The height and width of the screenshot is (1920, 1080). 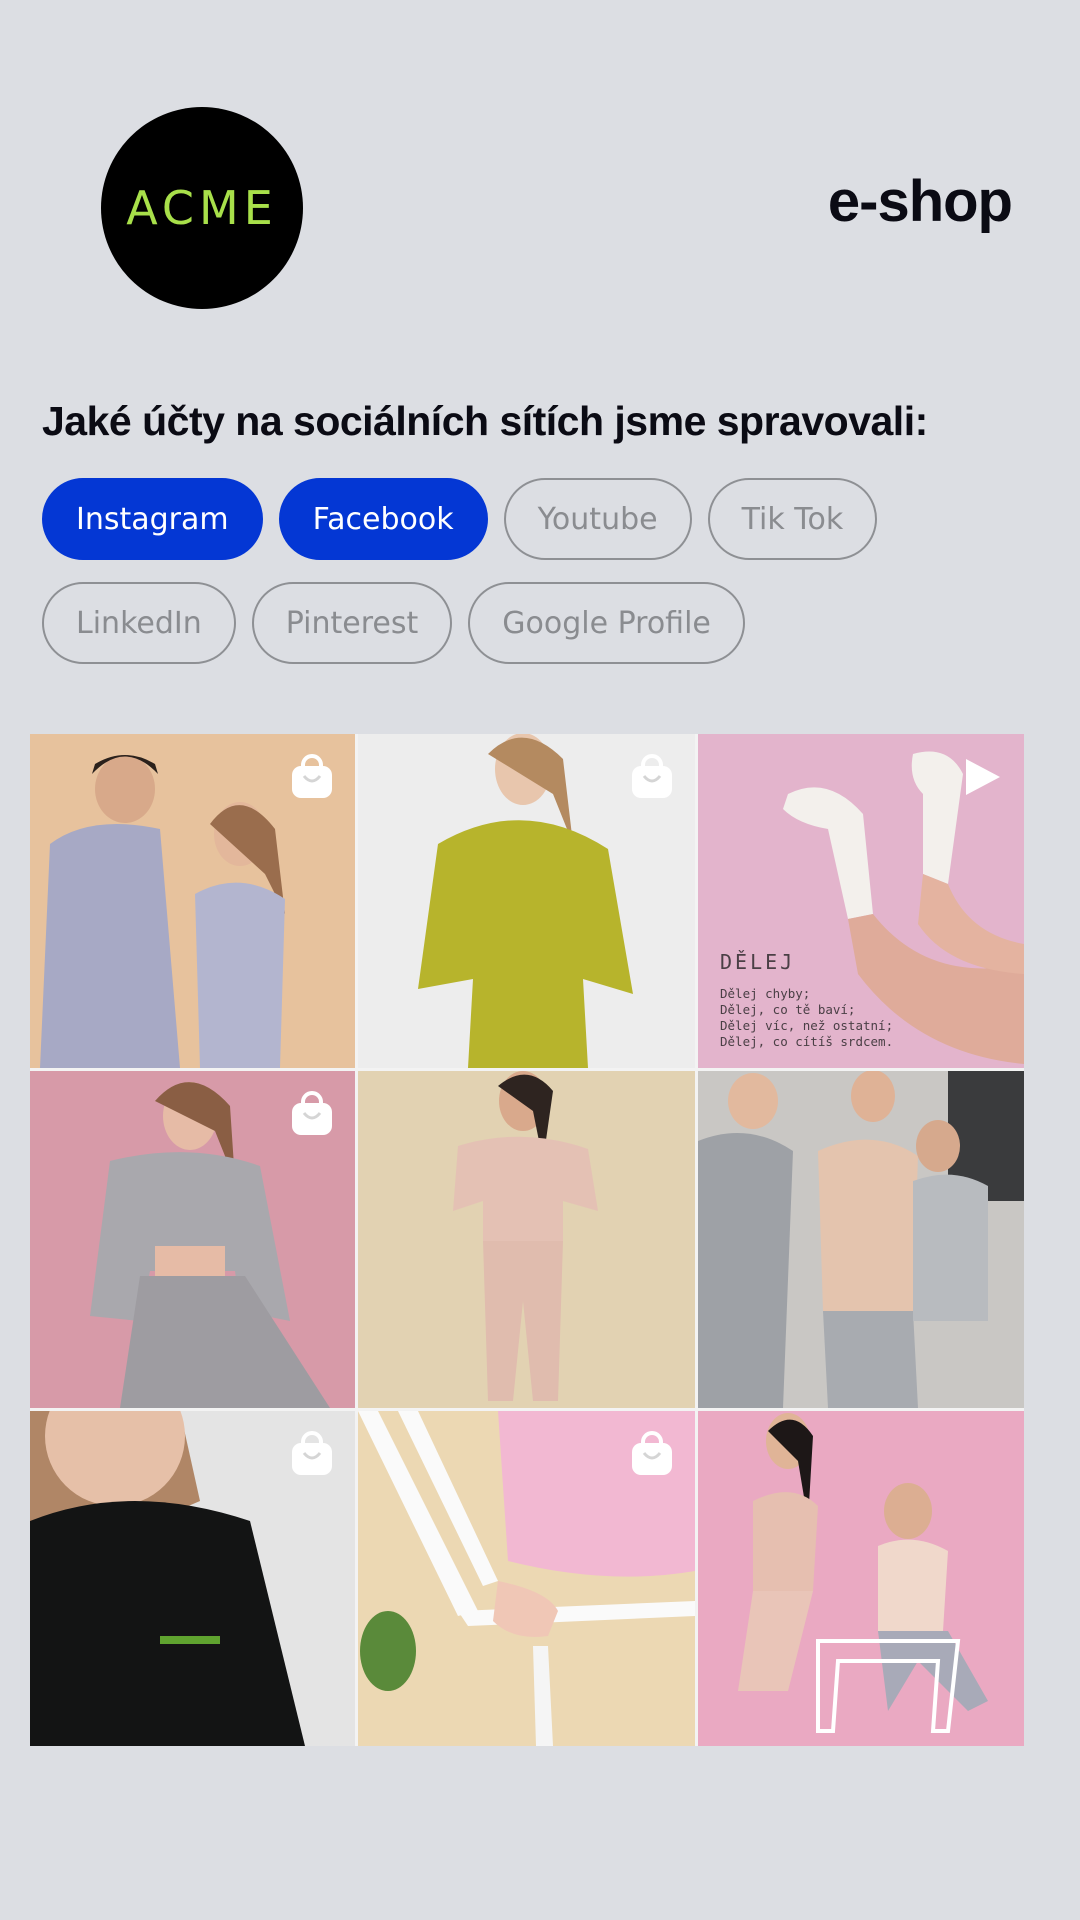 What do you see at coordinates (765, 993) in the screenshot?
I see `post-caption-line: Dělej chyby;` at bounding box center [765, 993].